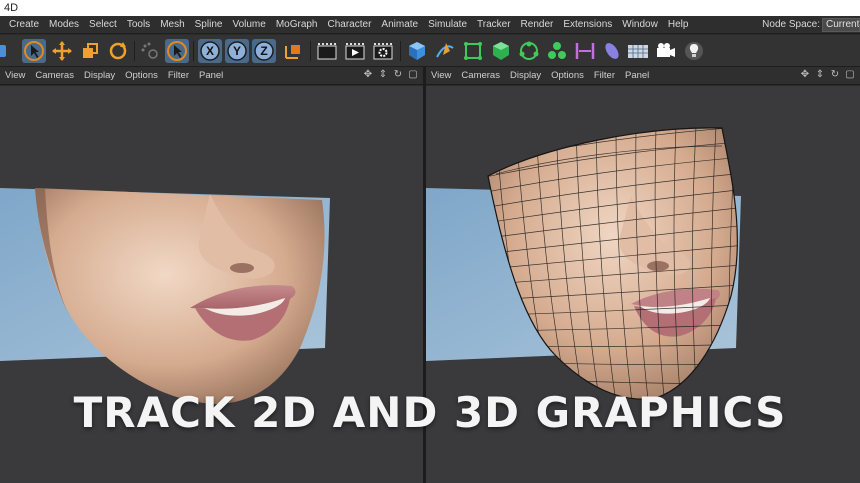 The width and height of the screenshot is (860, 483). What do you see at coordinates (430, 412) in the screenshot?
I see `video-caption: TRACK 2D AND 3D GRAPHICS` at bounding box center [430, 412].